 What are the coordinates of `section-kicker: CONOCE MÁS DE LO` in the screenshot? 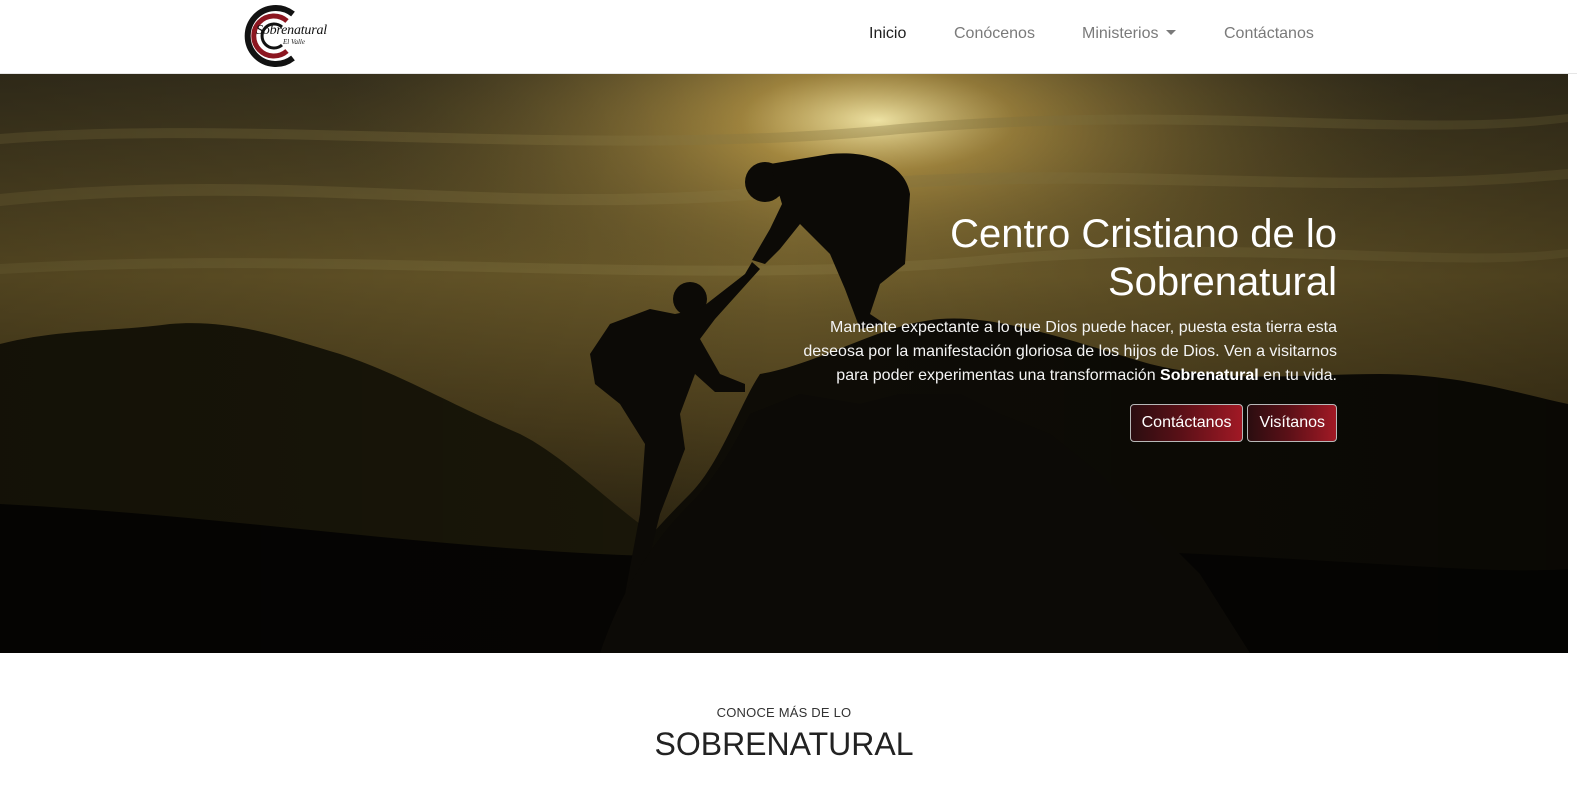 It's located at (784, 712).